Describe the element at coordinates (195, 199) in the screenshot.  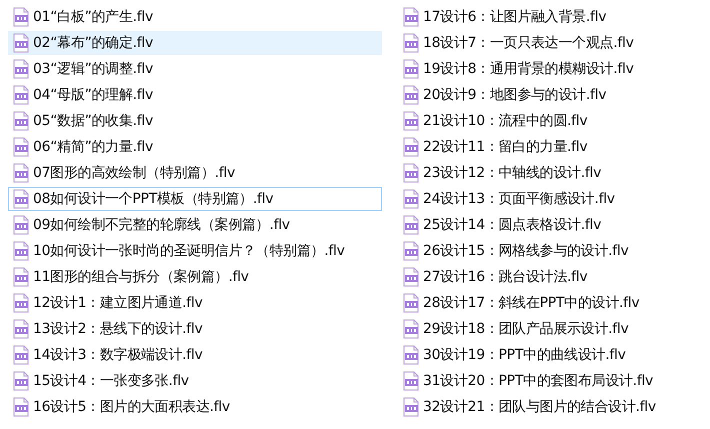
I see `file-item: 08如何设计一个PPT模板（特别篇）.flv` at that location.